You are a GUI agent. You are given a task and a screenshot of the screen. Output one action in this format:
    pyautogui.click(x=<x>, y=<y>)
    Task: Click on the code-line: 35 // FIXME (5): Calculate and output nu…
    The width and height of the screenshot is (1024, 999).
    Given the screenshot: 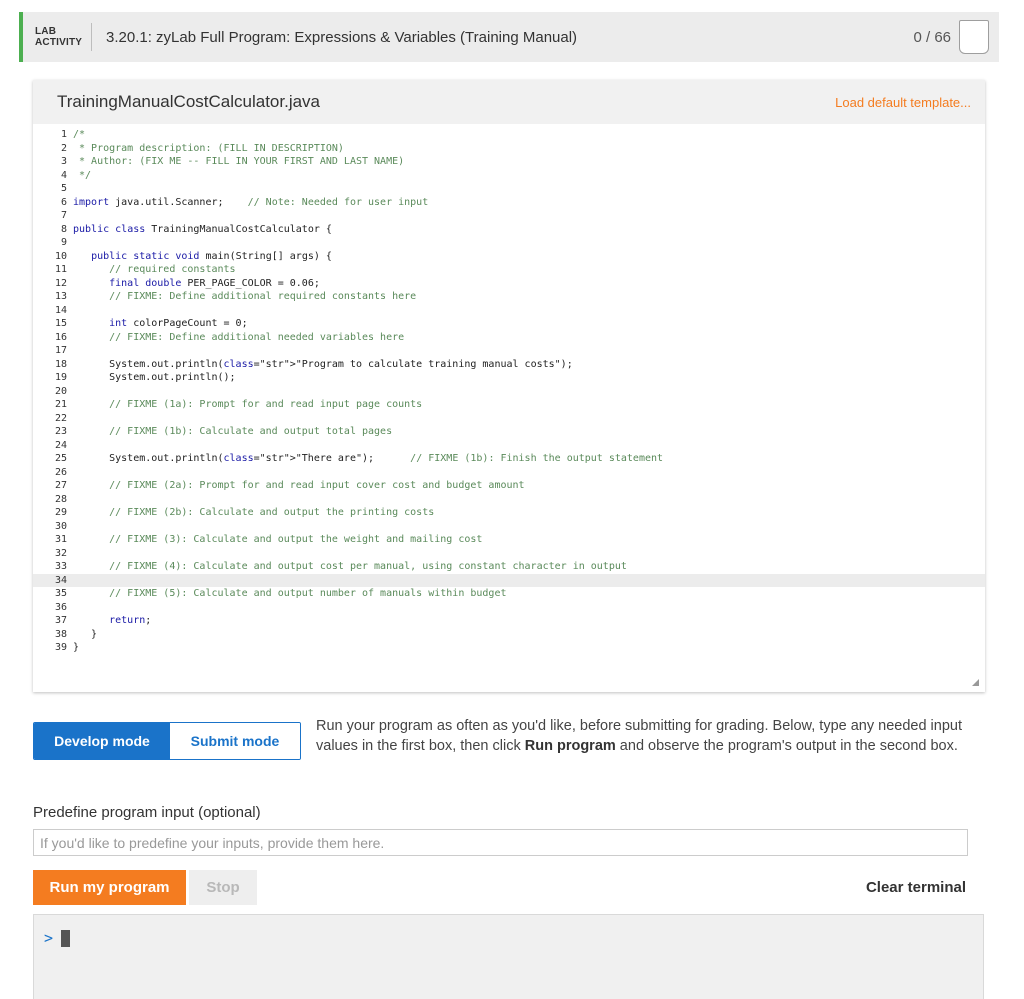 What is the action you would take?
    pyautogui.click(x=509, y=594)
    